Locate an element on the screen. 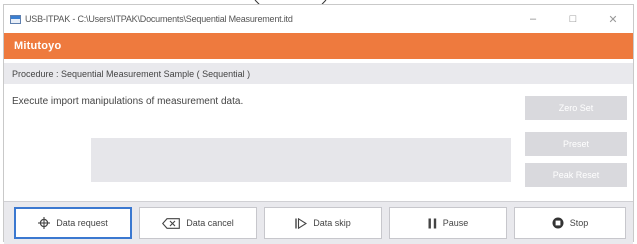  data-cancel-button: Data cancel is located at coordinates (198, 223).